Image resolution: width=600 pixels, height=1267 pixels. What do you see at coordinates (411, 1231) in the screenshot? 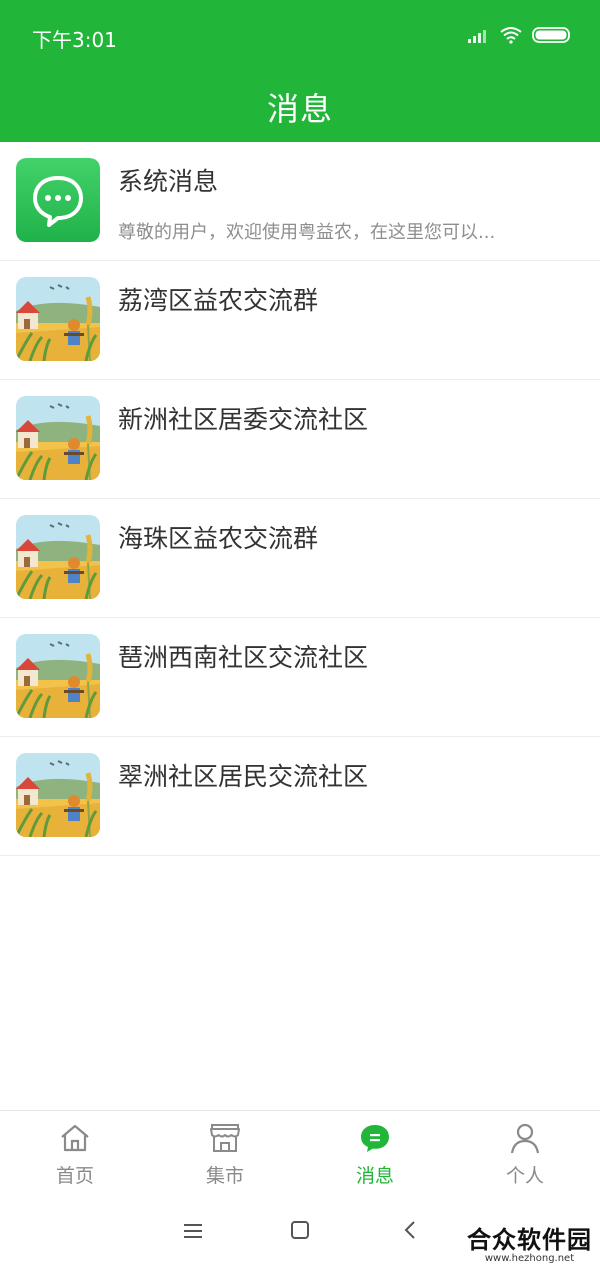
I see `back-icon` at bounding box center [411, 1231].